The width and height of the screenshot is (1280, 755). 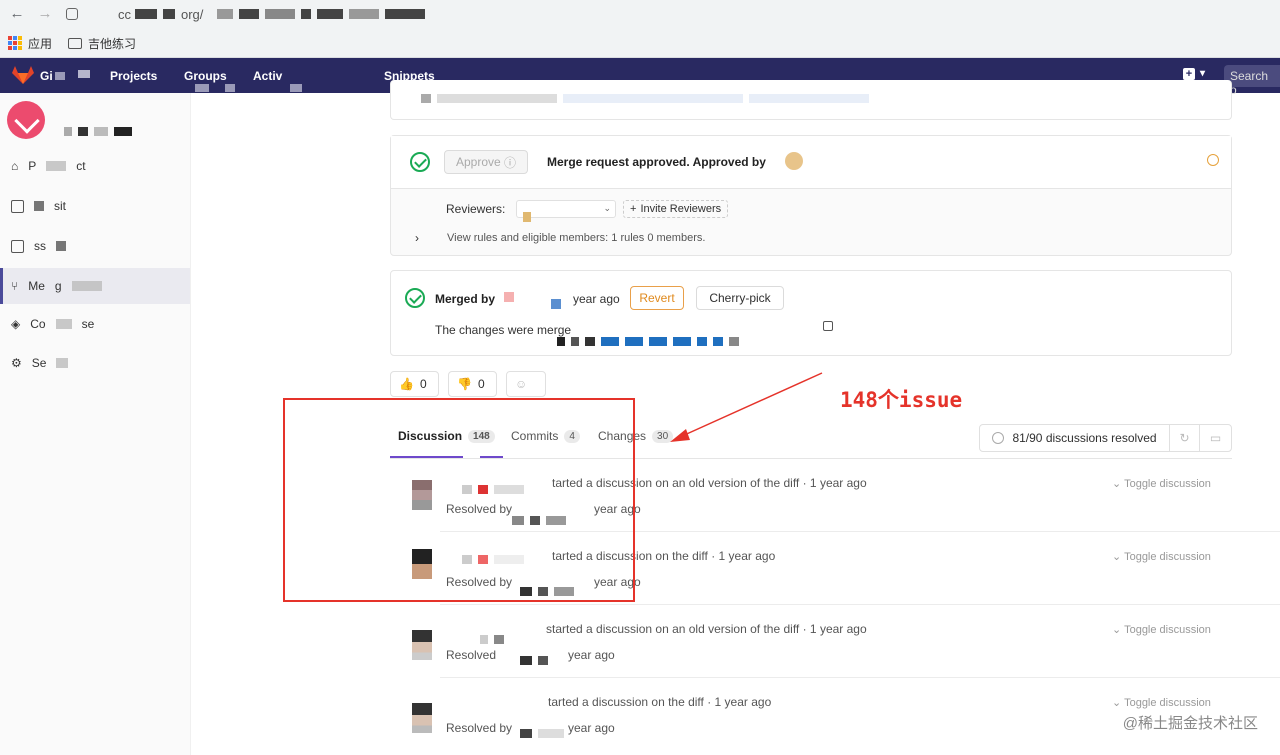 I want to click on chevron-right-icon: ›, so click(x=417, y=238).